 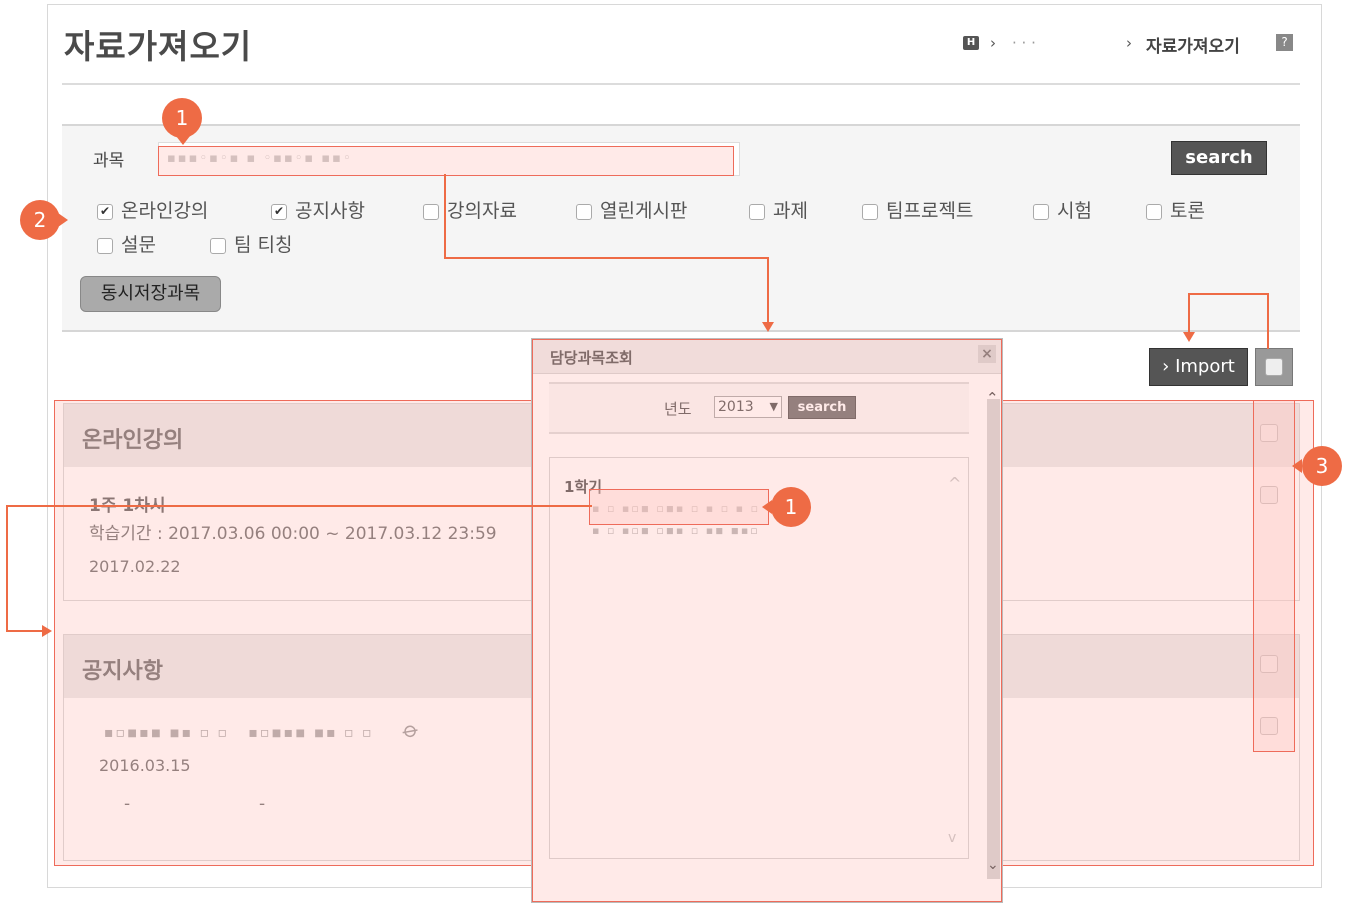 What do you see at coordinates (446, 161) in the screenshot?
I see `subject-input-highlight` at bounding box center [446, 161].